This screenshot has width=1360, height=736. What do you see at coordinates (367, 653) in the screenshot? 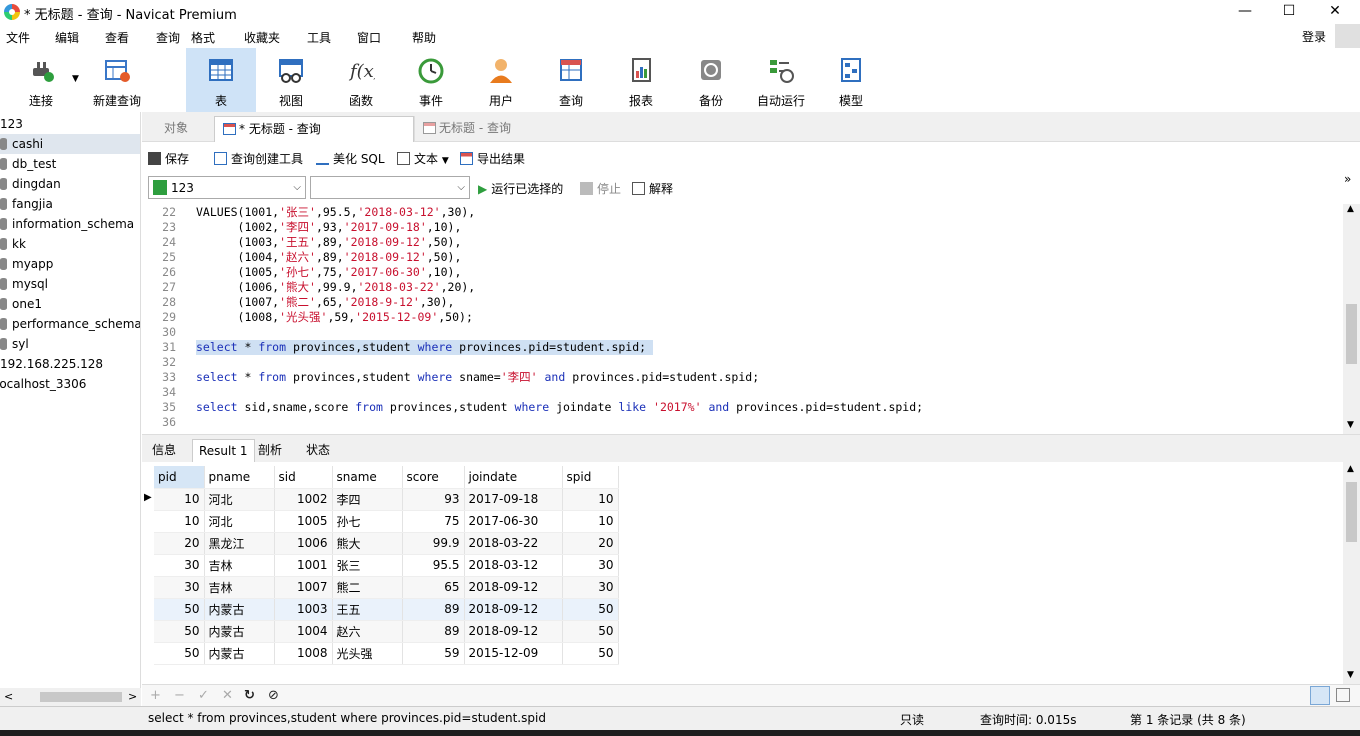
I see `cell-sname: 光头强` at bounding box center [367, 653].